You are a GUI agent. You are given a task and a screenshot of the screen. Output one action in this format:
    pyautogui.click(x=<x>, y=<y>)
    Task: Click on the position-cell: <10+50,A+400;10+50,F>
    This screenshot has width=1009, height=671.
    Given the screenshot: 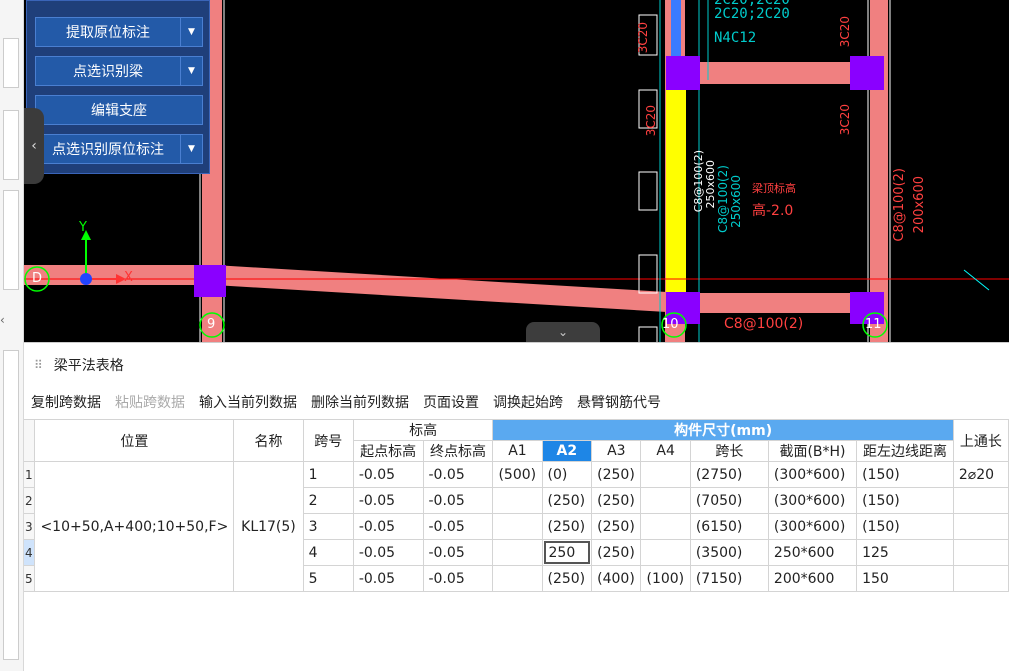 What is the action you would take?
    pyautogui.click(x=134, y=526)
    